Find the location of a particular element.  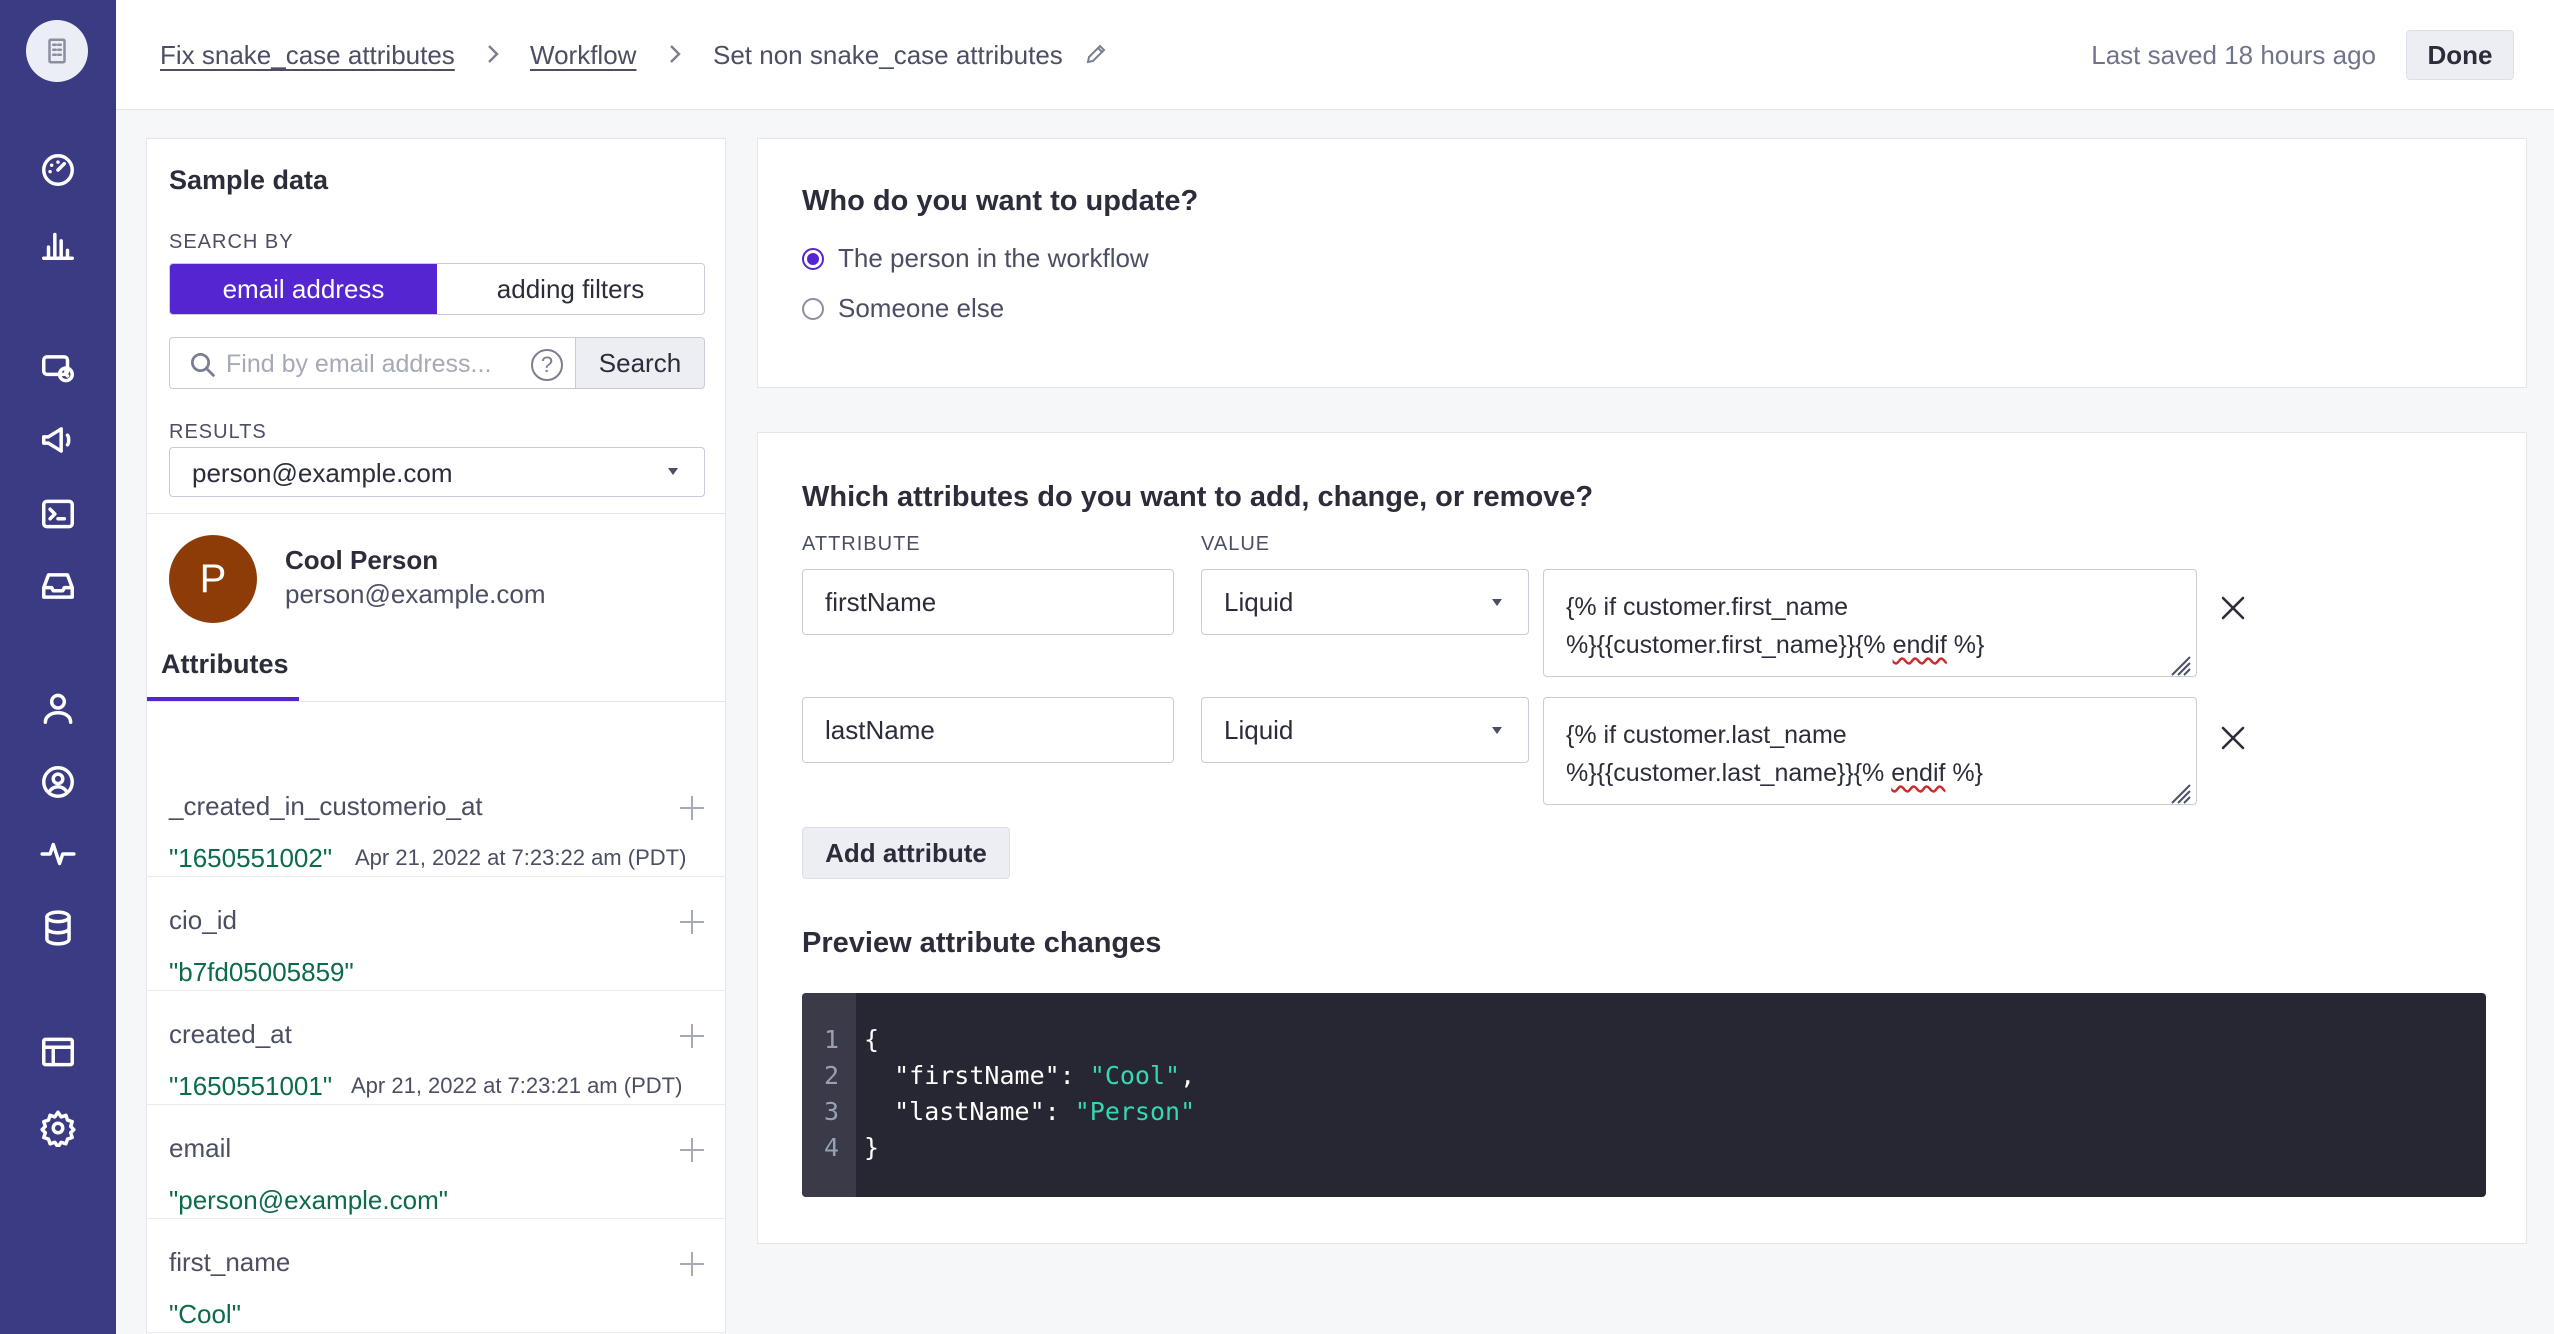

column-header-attribute: ATTRIBUTE is located at coordinates (861, 544).